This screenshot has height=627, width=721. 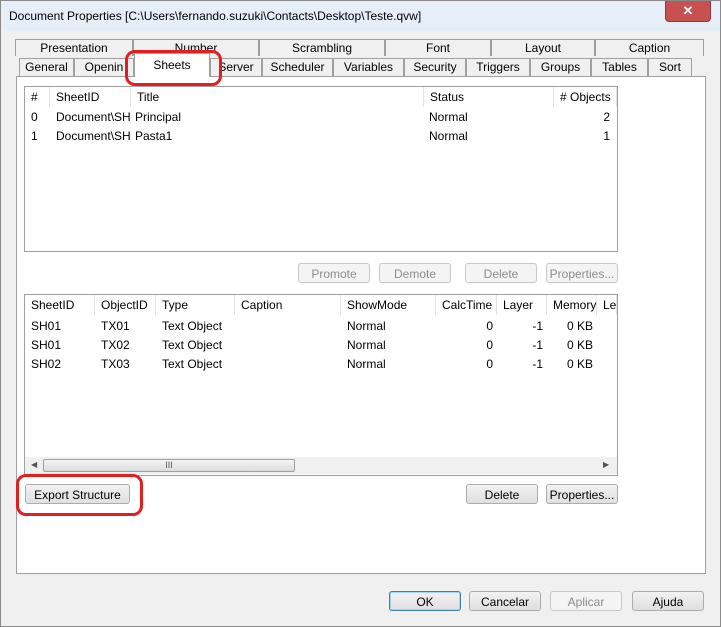 What do you see at coordinates (501, 273) in the screenshot?
I see `sheet-delete-button: Delete` at bounding box center [501, 273].